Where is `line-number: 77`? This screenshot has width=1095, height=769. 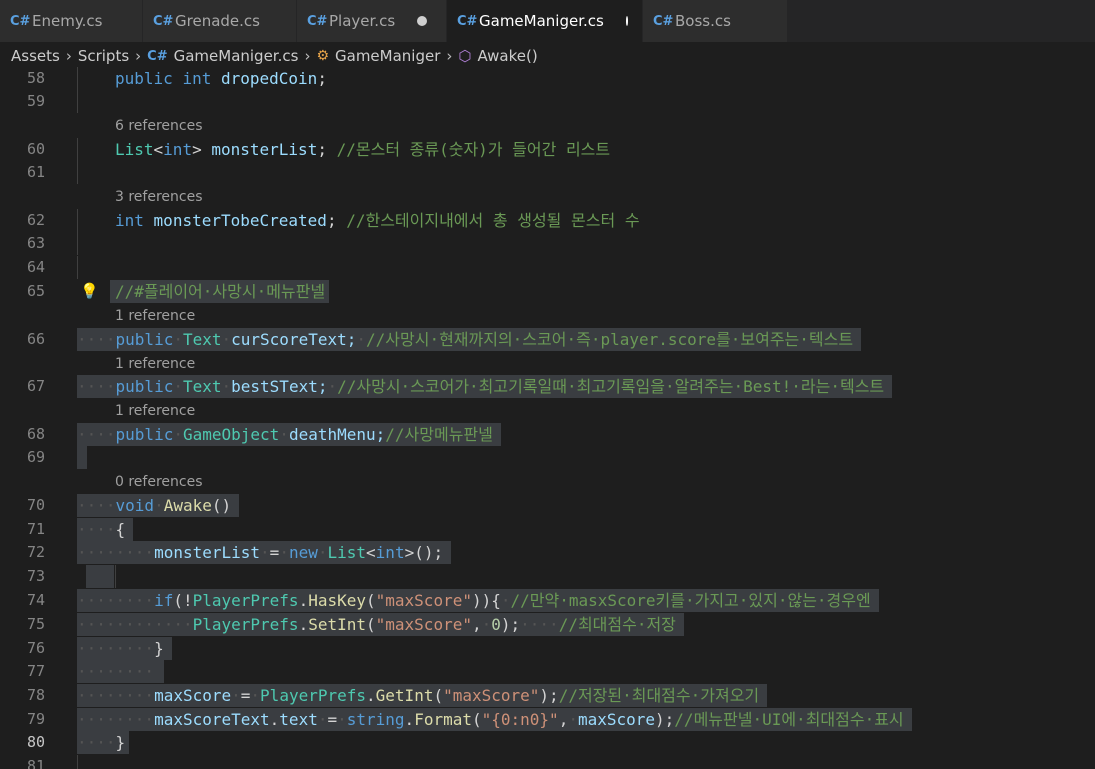 line-number: 77 is located at coordinates (35, 671).